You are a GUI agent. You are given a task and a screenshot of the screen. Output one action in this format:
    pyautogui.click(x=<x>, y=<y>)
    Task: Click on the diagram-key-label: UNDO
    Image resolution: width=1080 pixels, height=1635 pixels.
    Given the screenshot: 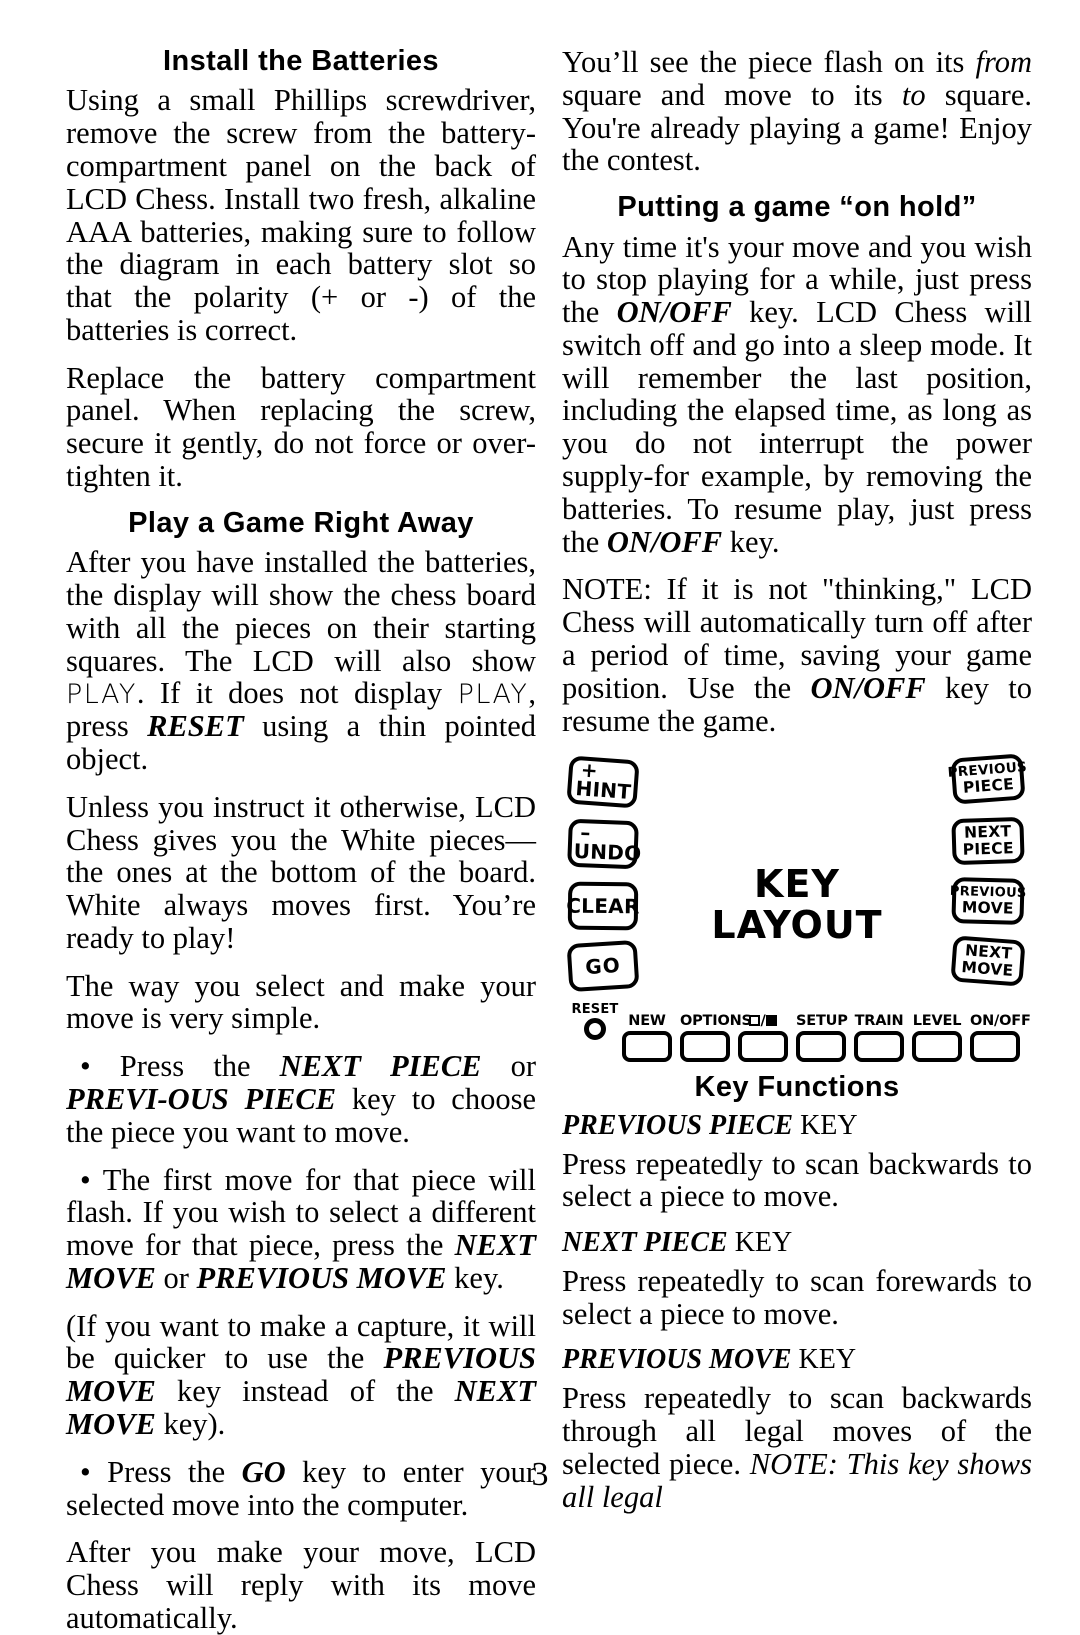 What is the action you would take?
    pyautogui.click(x=607, y=852)
    